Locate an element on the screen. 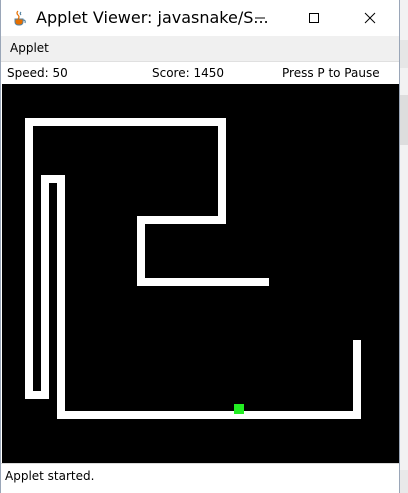 The width and height of the screenshot is (408, 493). java-cup-icon is located at coordinates (20, 18).